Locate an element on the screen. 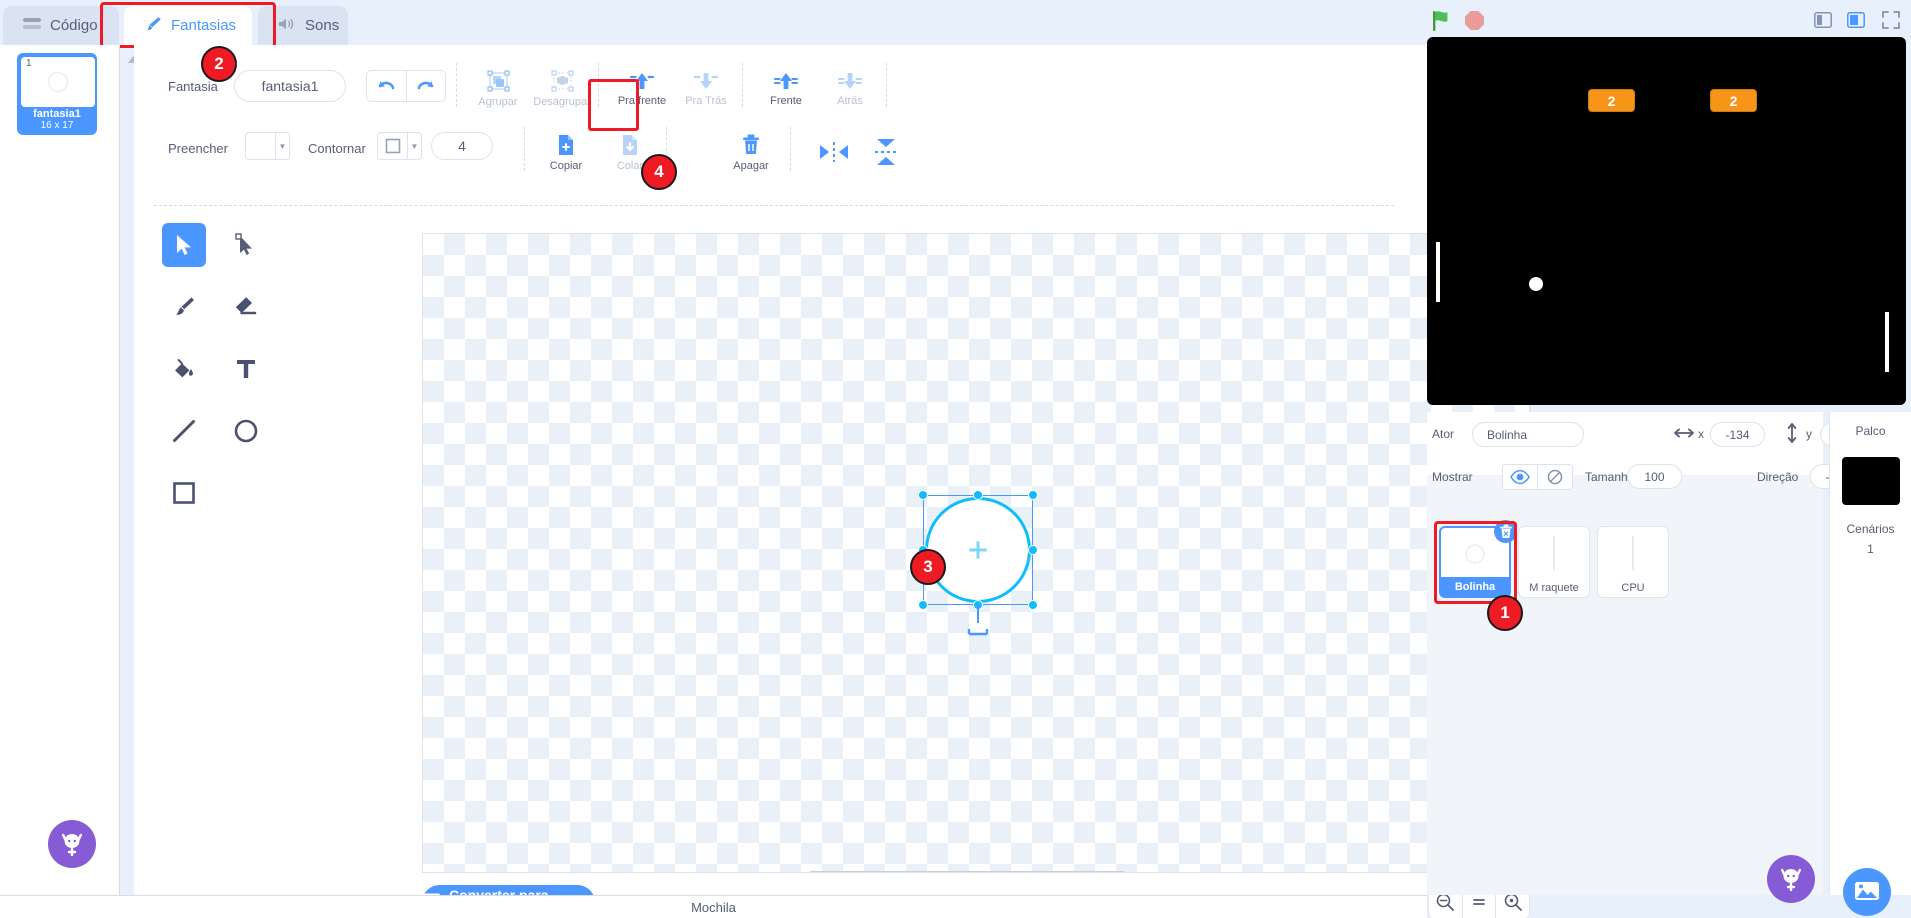 The width and height of the screenshot is (1911, 918). text-tool is located at coordinates (246, 369).